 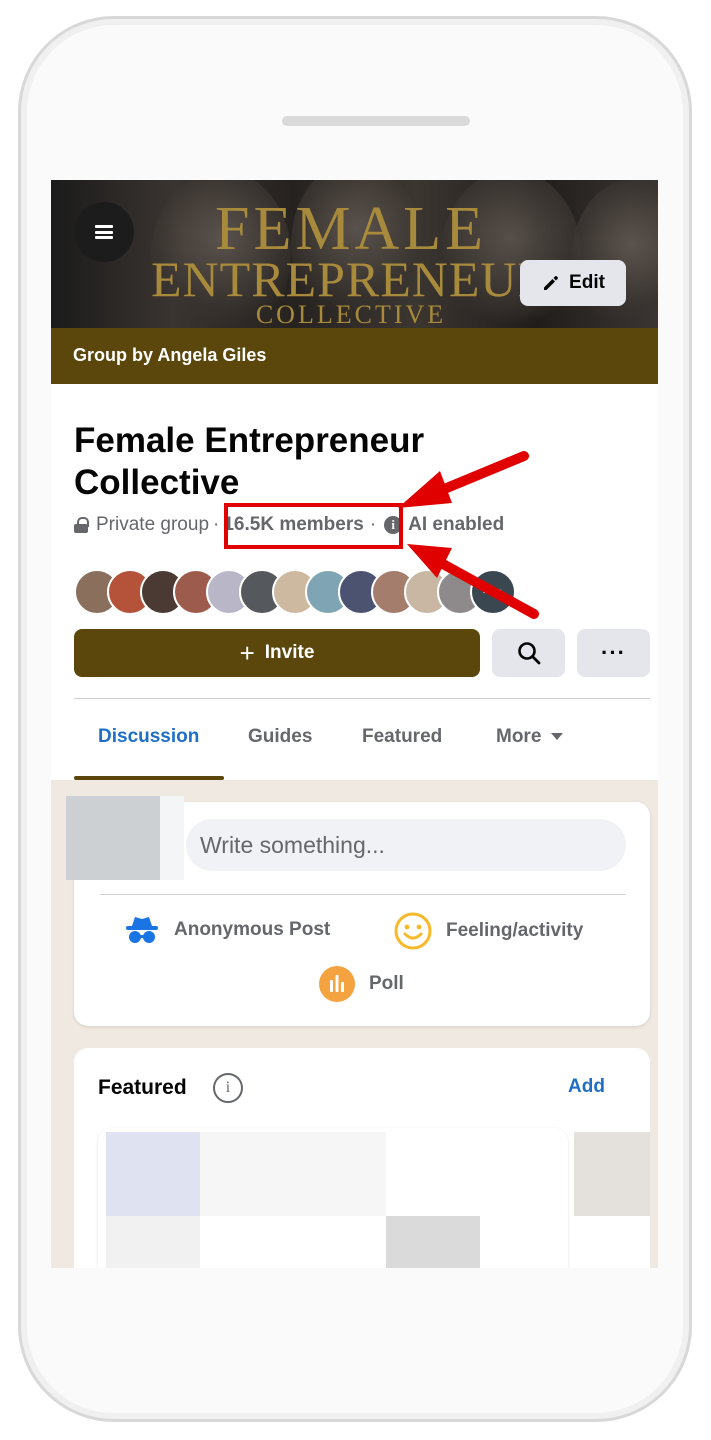 I want to click on hamburger-menu-icon, so click(x=104, y=232).